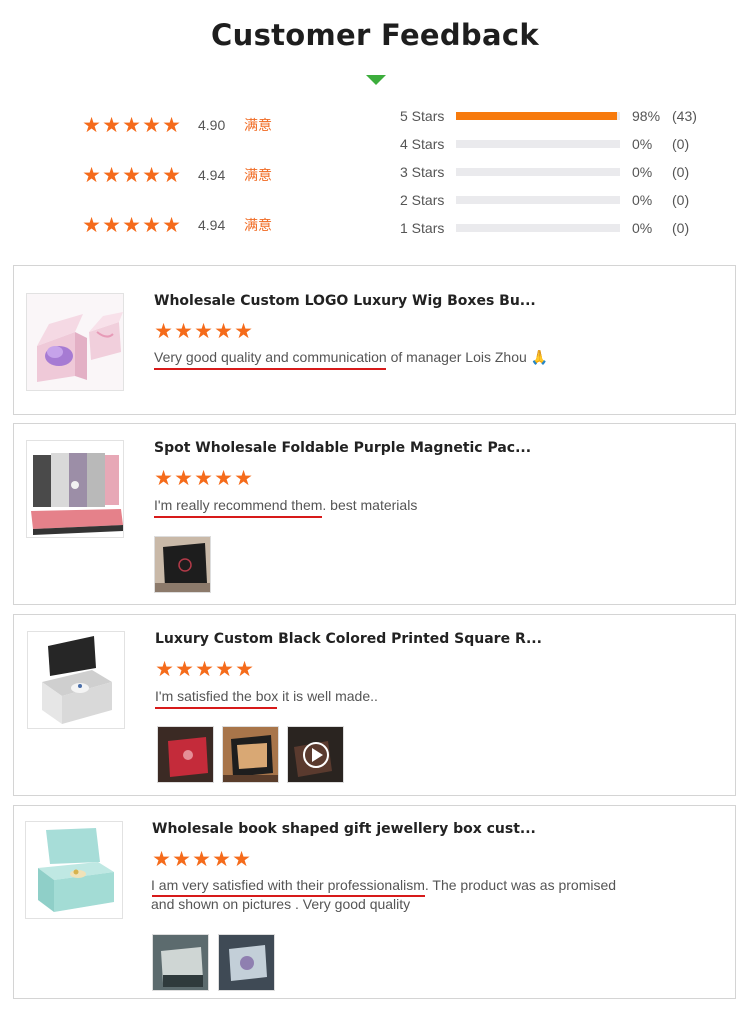  What do you see at coordinates (556, 228) in the screenshot?
I see `rating-distribution-row: 1 Stars 0% (0)` at bounding box center [556, 228].